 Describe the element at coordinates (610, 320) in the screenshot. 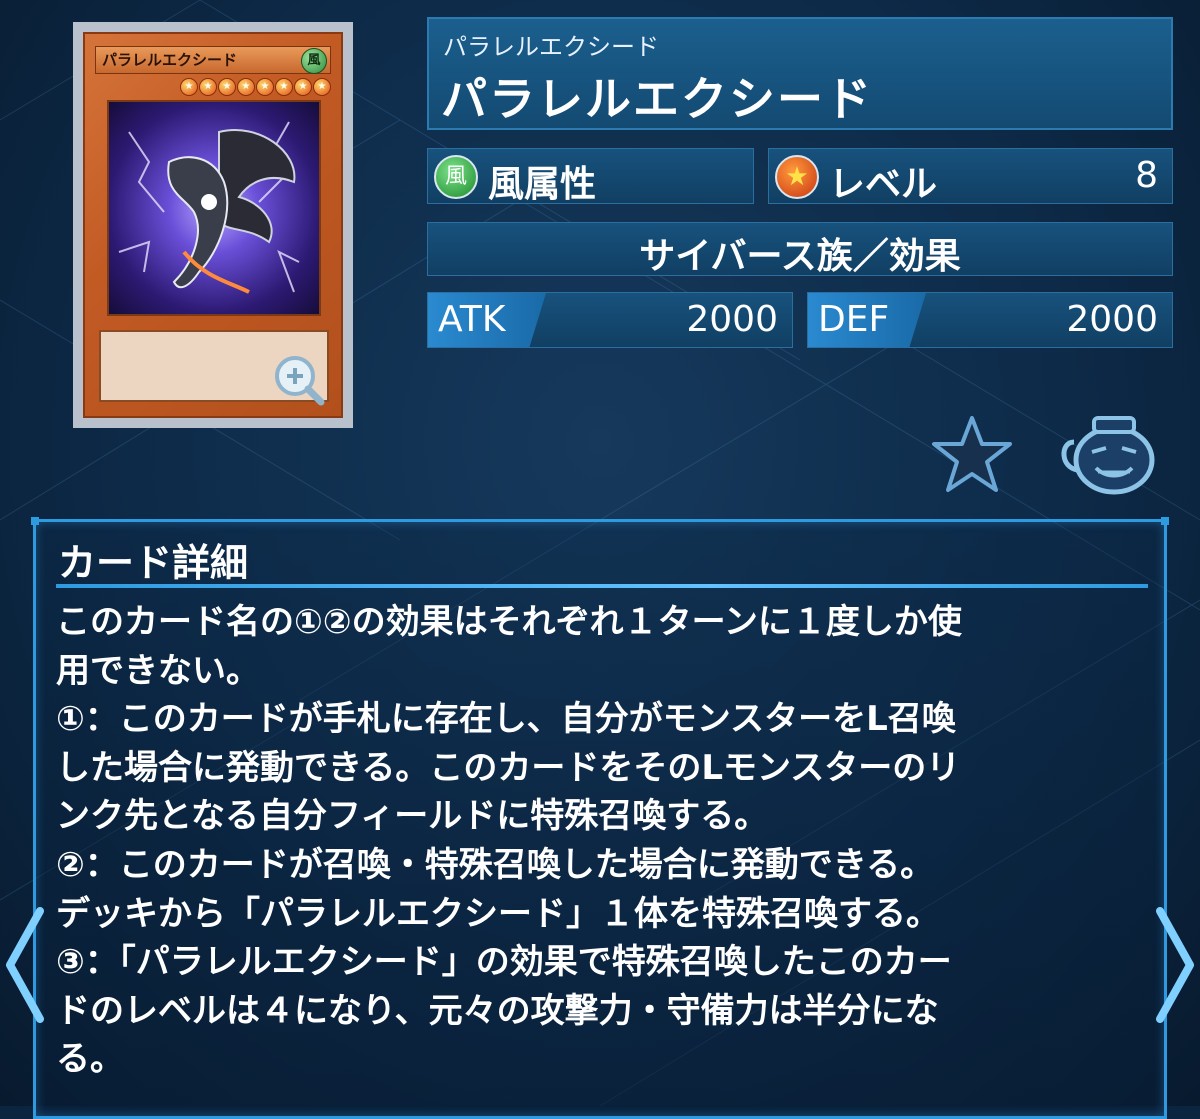

I see `atk-panel: ATK 2000` at that location.